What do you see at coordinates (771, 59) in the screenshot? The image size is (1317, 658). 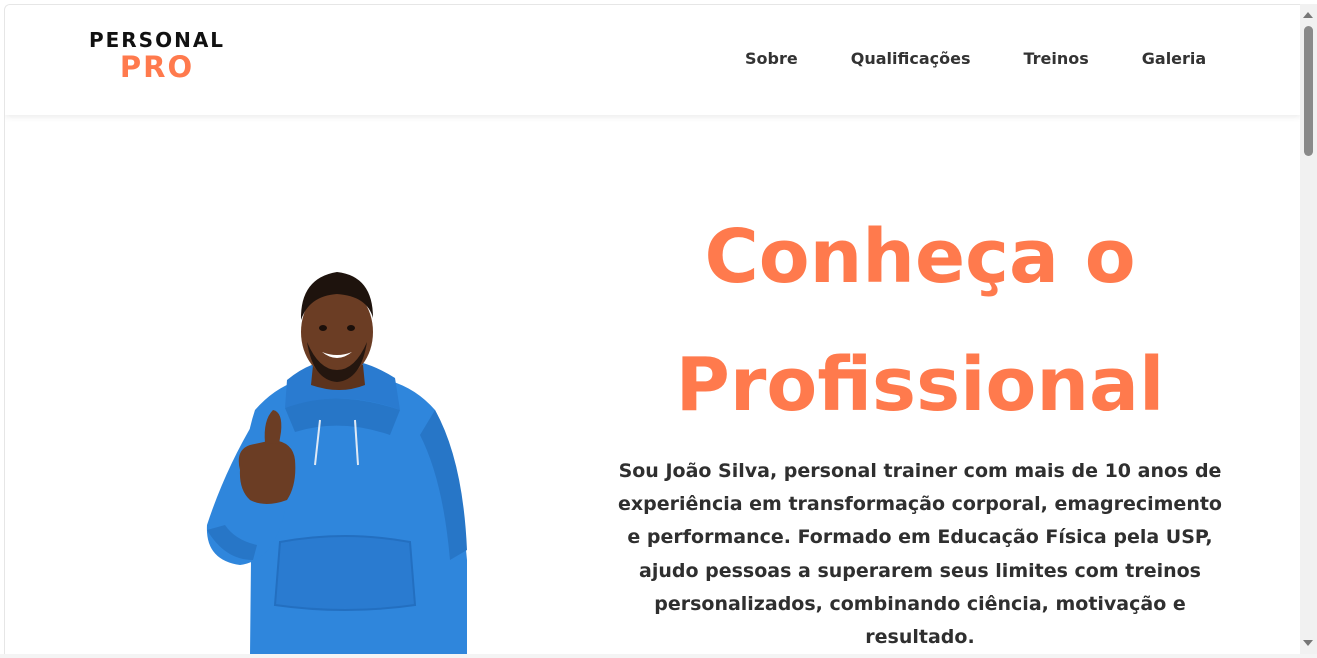 I see `nav-link-sobre: Sobre` at bounding box center [771, 59].